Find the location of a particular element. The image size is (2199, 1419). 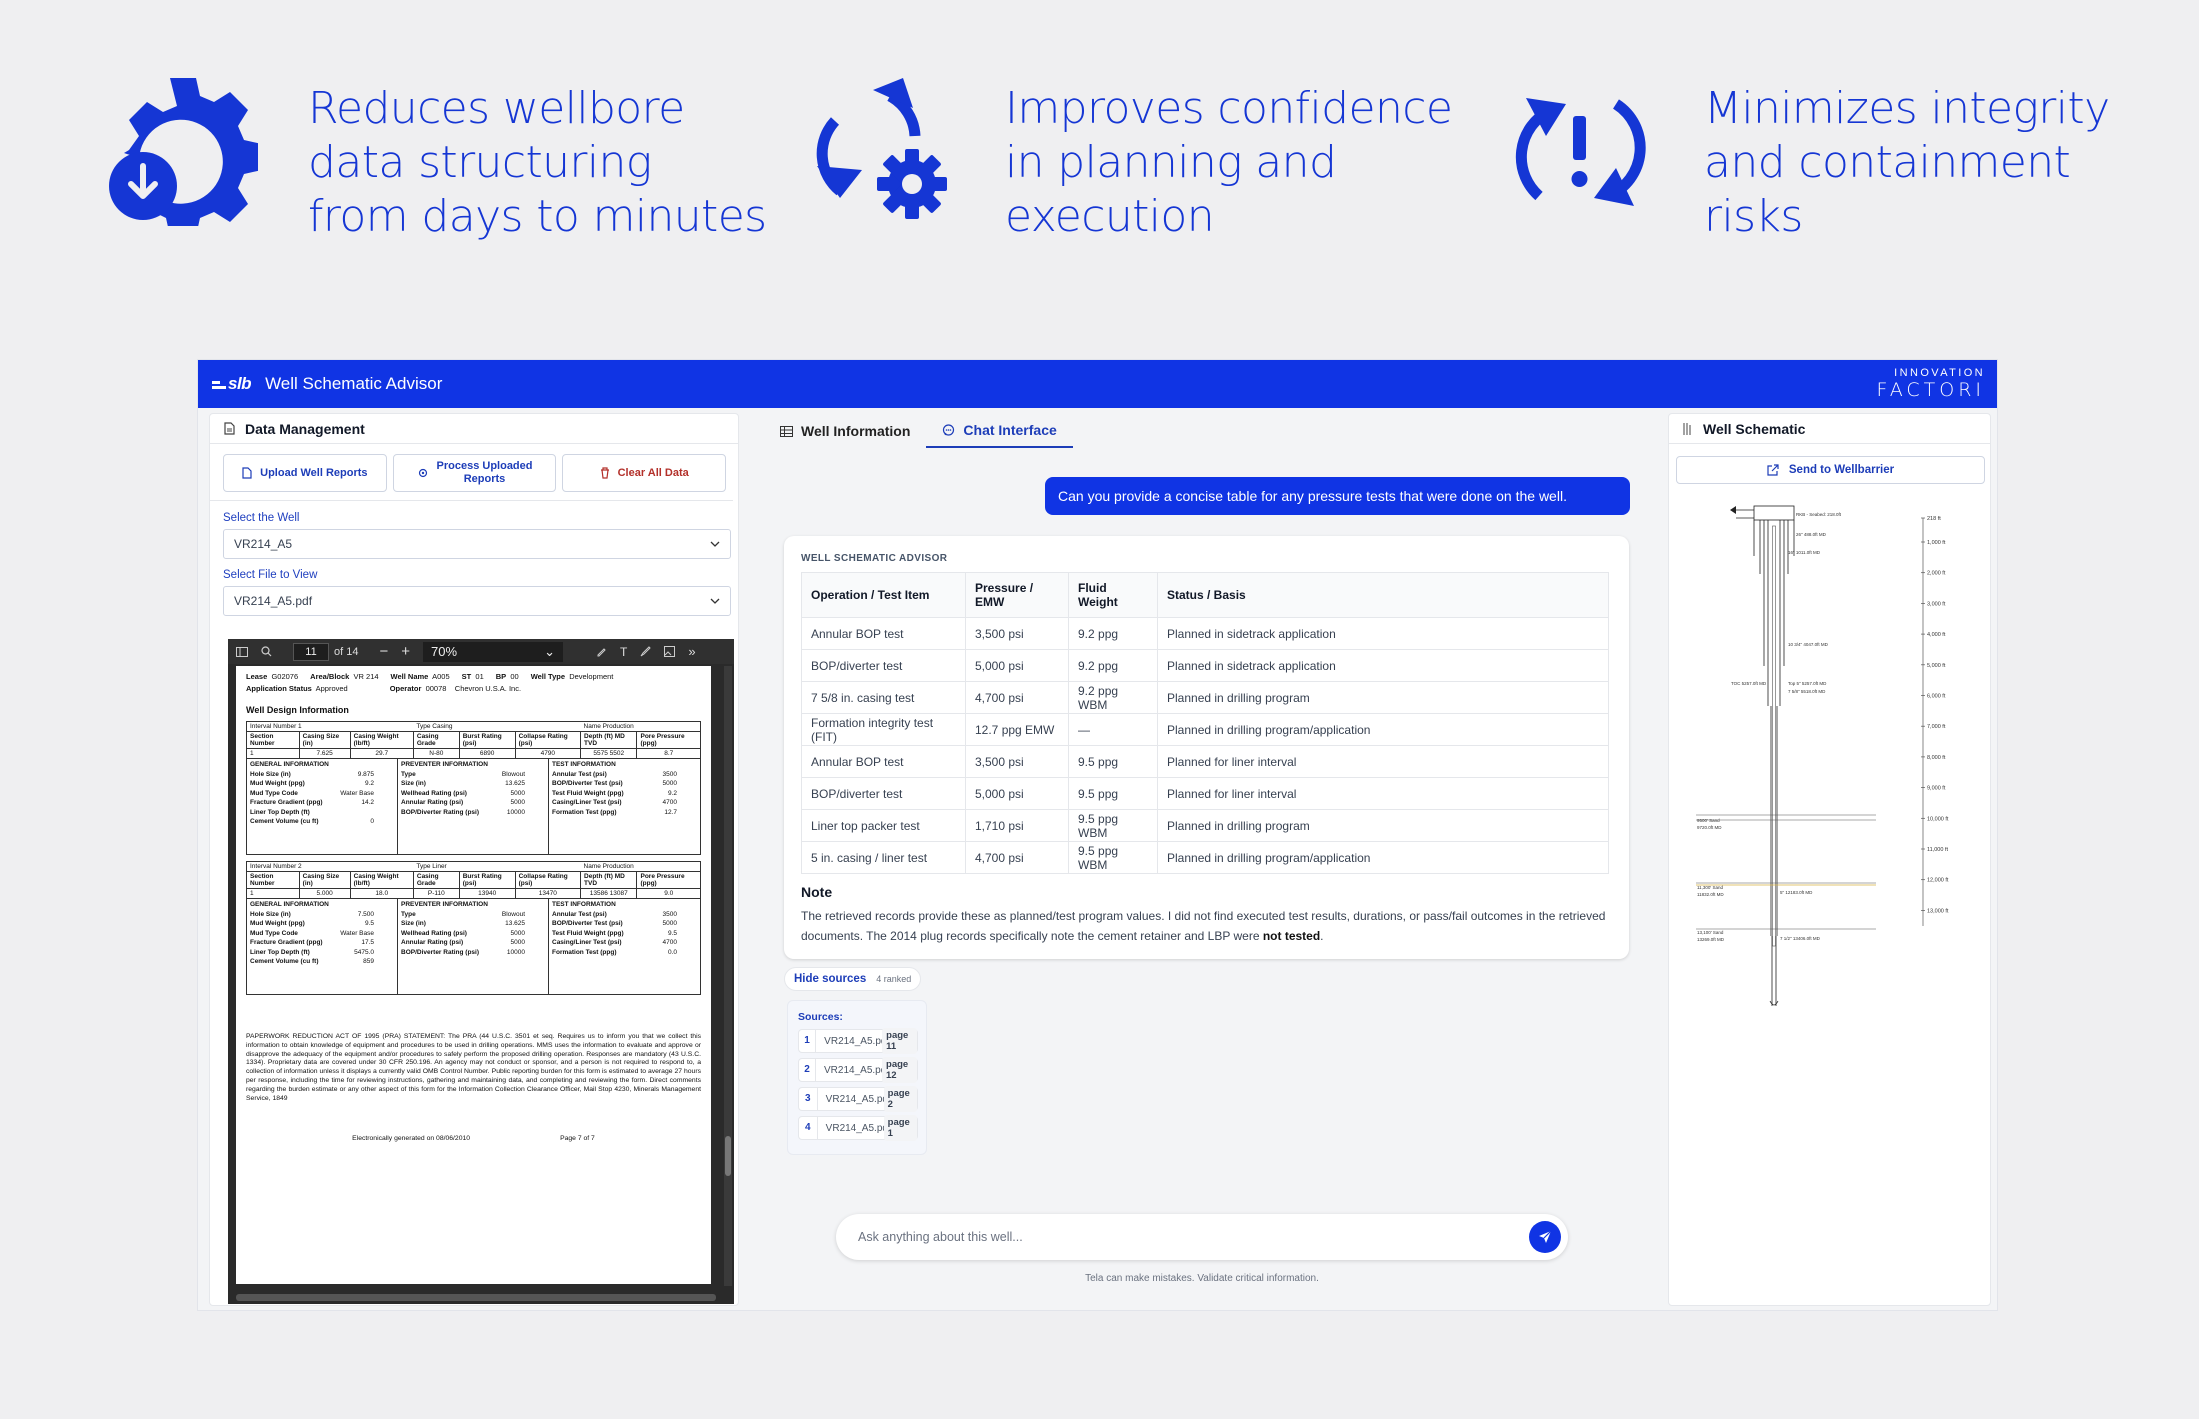

process-uploaded-reports-button: Process Uploaded Reports is located at coordinates (474, 473).